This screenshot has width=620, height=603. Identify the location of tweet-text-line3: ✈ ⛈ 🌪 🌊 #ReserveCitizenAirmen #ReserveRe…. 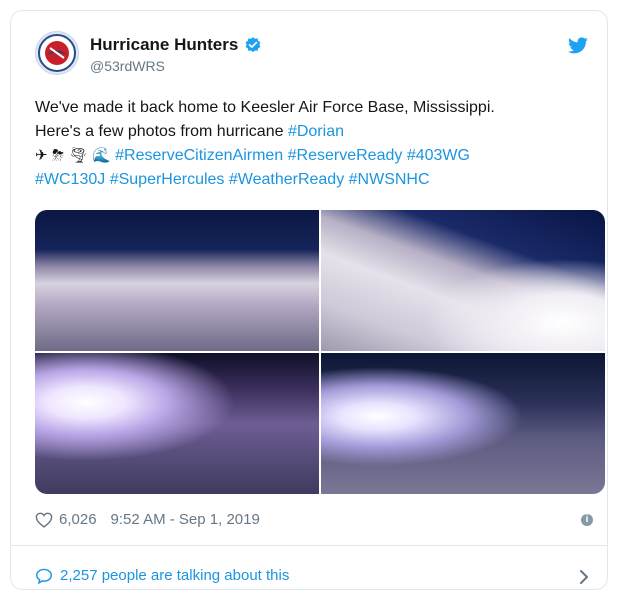
(313, 156).